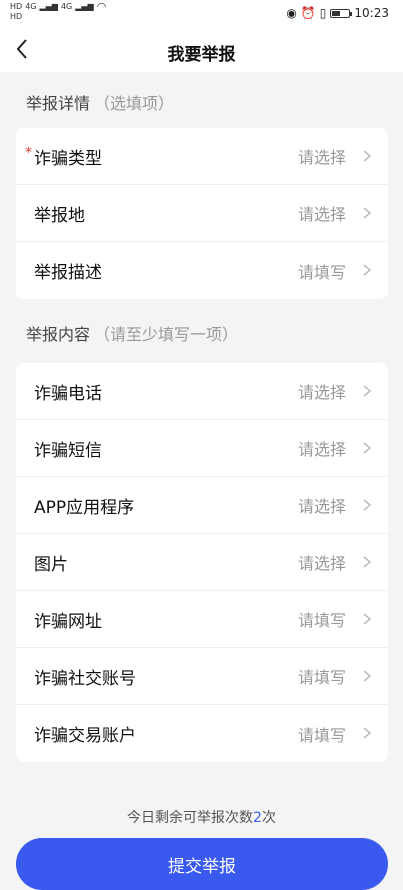 The width and height of the screenshot is (403, 890). I want to click on list-item-fraud-url: 诈骗网址 请填写, so click(202, 619).